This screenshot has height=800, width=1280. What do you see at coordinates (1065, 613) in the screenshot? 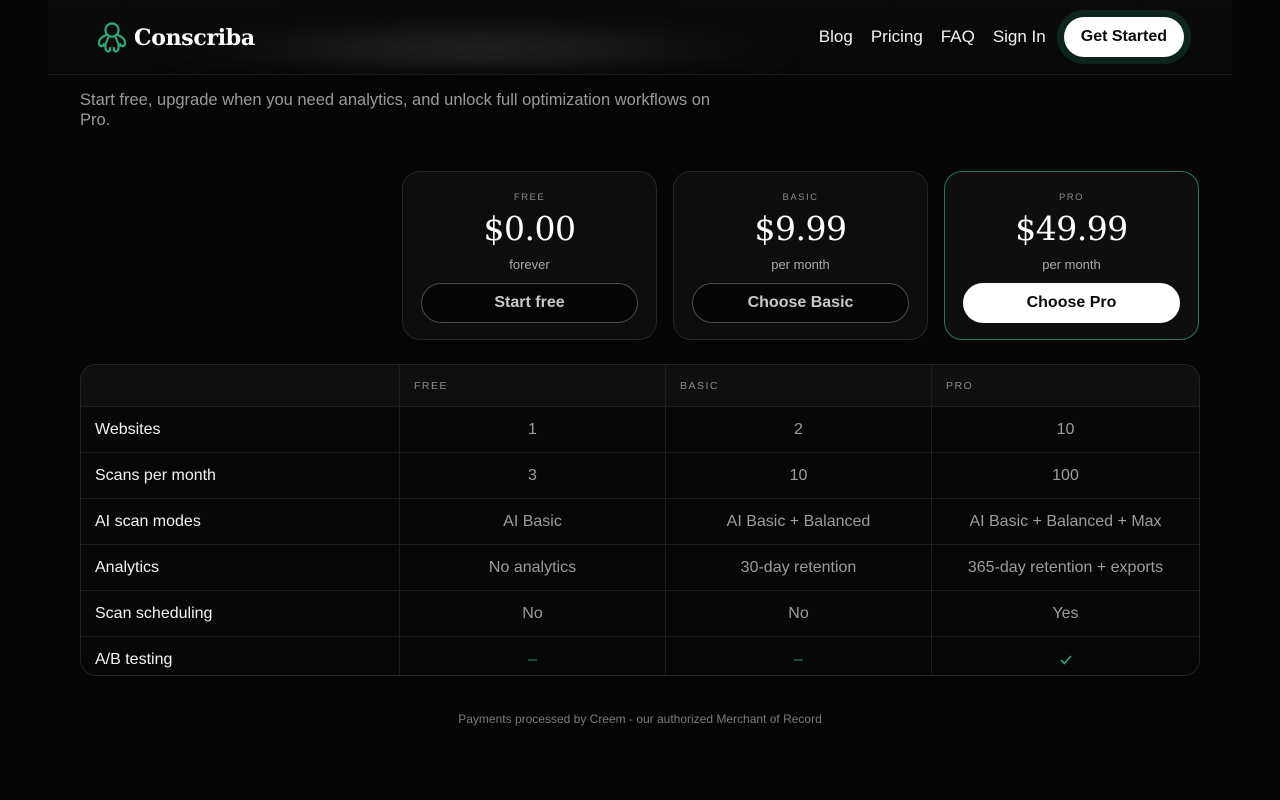
I see `pro-value: Yes` at bounding box center [1065, 613].